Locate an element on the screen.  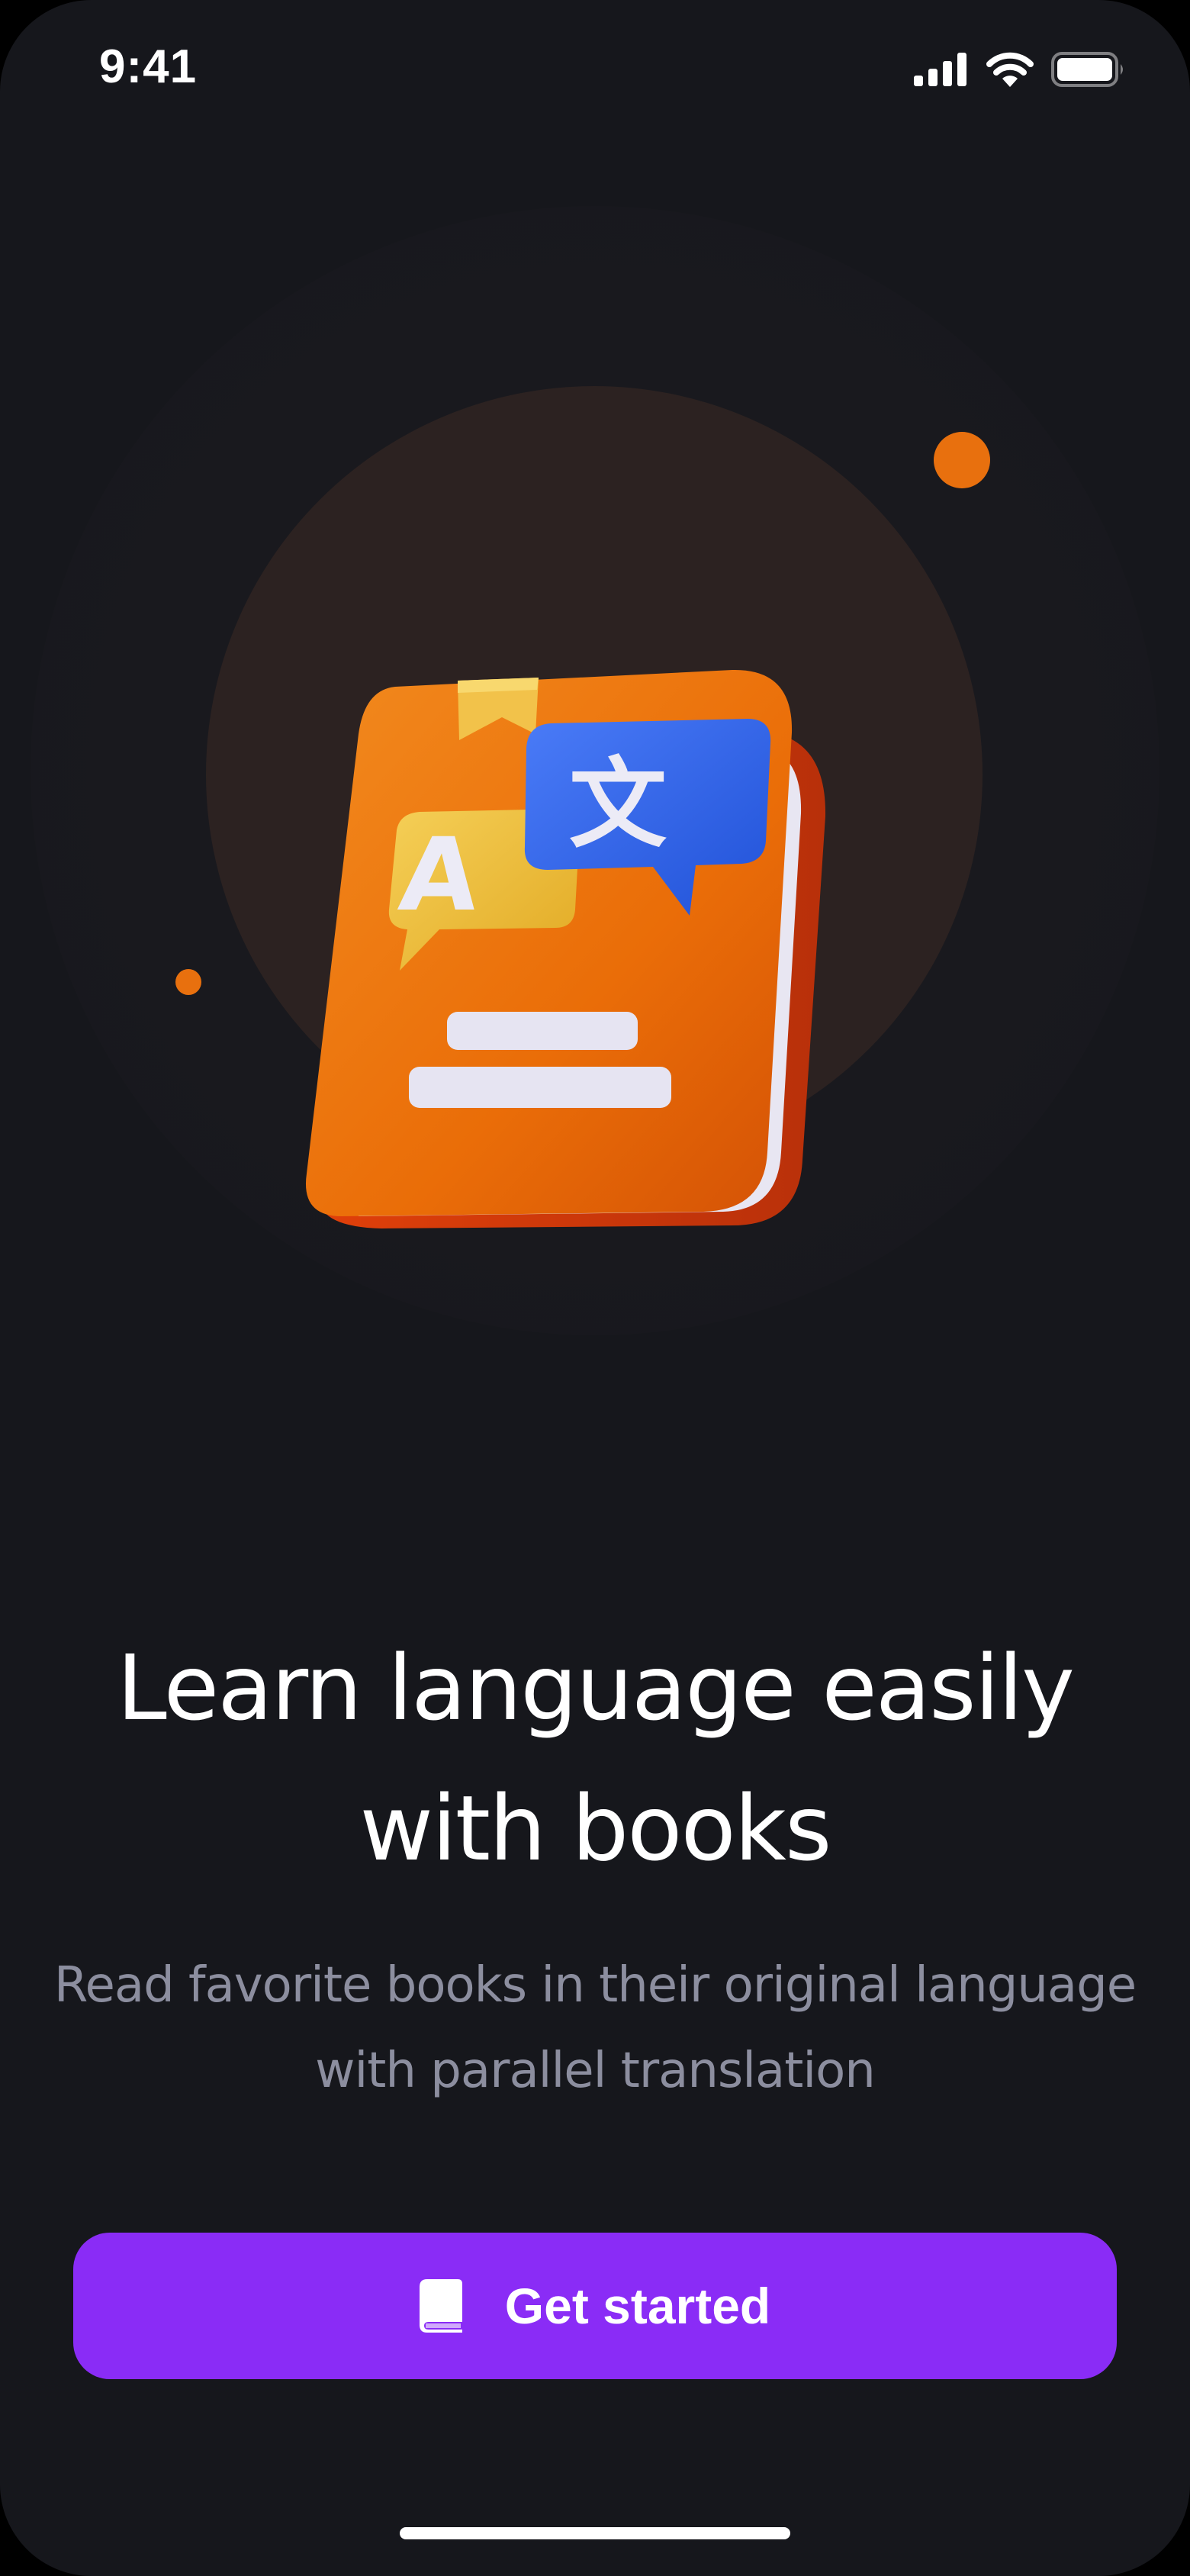
get-started-label: Get started is located at coordinates (637, 2306).